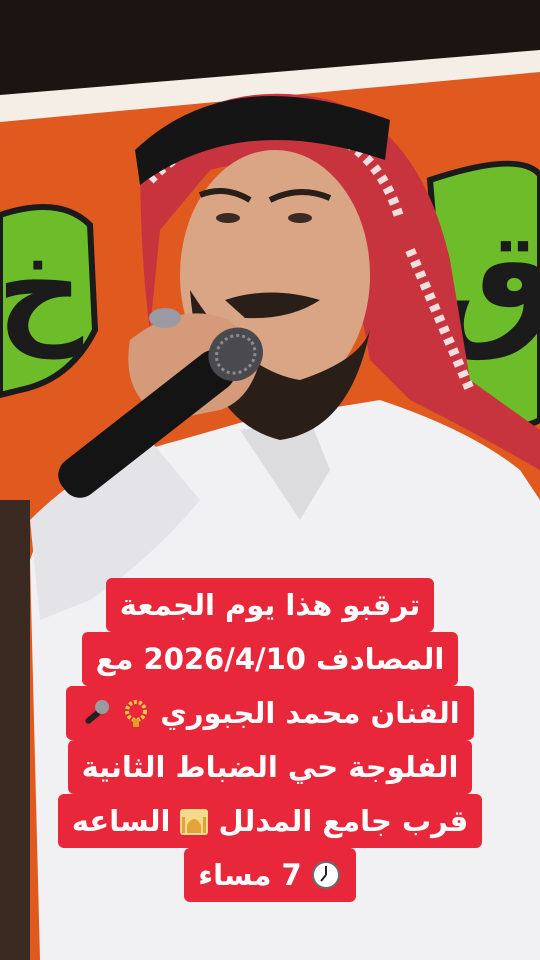  I want to click on caption-line-6: 7 مساء, so click(270, 875).